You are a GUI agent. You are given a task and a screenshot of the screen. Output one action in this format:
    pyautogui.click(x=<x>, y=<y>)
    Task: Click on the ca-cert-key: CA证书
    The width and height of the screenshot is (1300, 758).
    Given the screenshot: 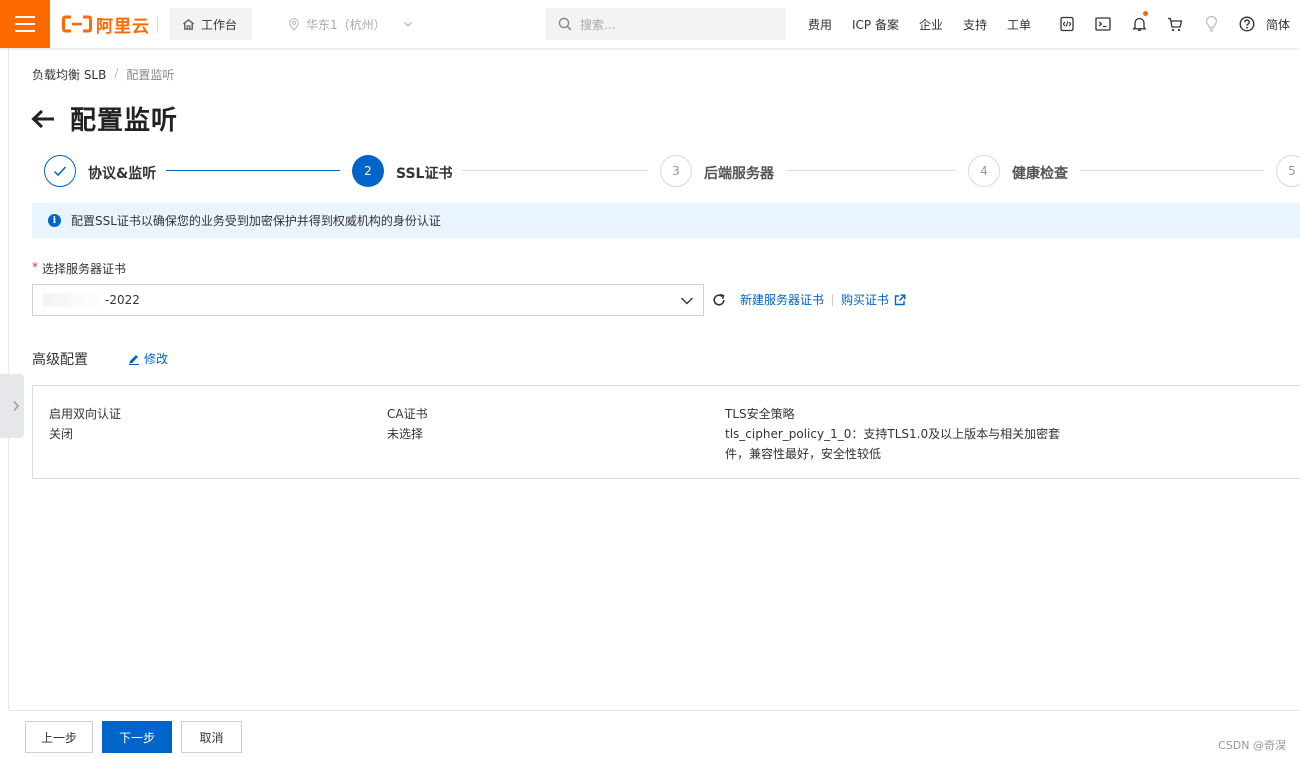 What is the action you would take?
    pyautogui.click(x=407, y=414)
    